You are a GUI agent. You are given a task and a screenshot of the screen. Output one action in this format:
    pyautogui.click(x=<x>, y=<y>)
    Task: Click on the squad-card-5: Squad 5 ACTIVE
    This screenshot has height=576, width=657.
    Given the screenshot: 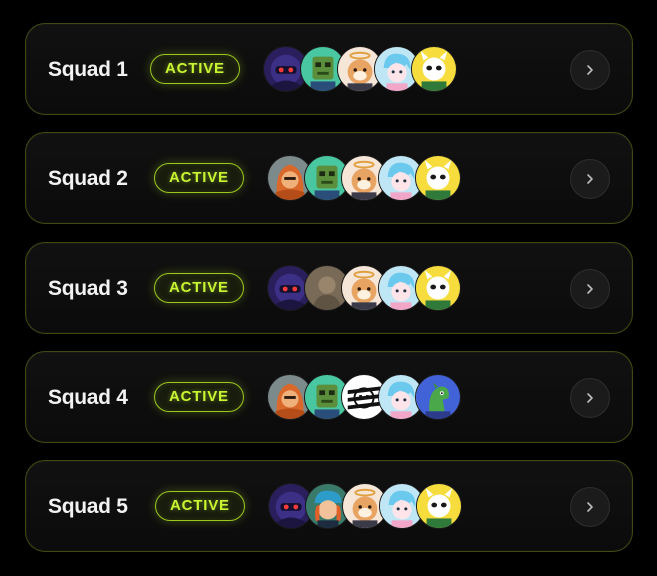 What is the action you would take?
    pyautogui.click(x=329, y=506)
    